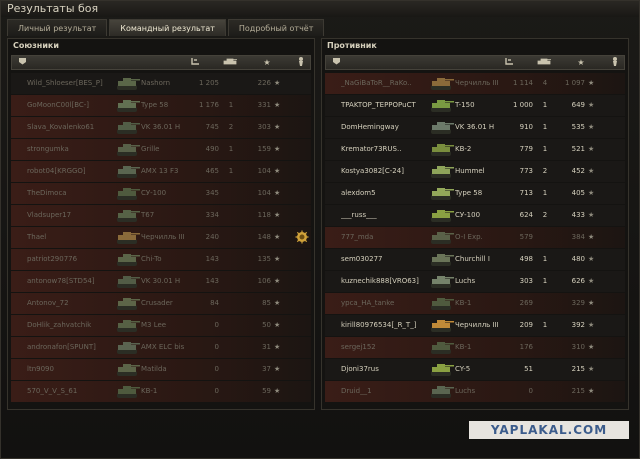 The height and width of the screenshot is (459, 640). What do you see at coordinates (77, 303) in the screenshot?
I see `player-name: Antonov_72` at bounding box center [77, 303].